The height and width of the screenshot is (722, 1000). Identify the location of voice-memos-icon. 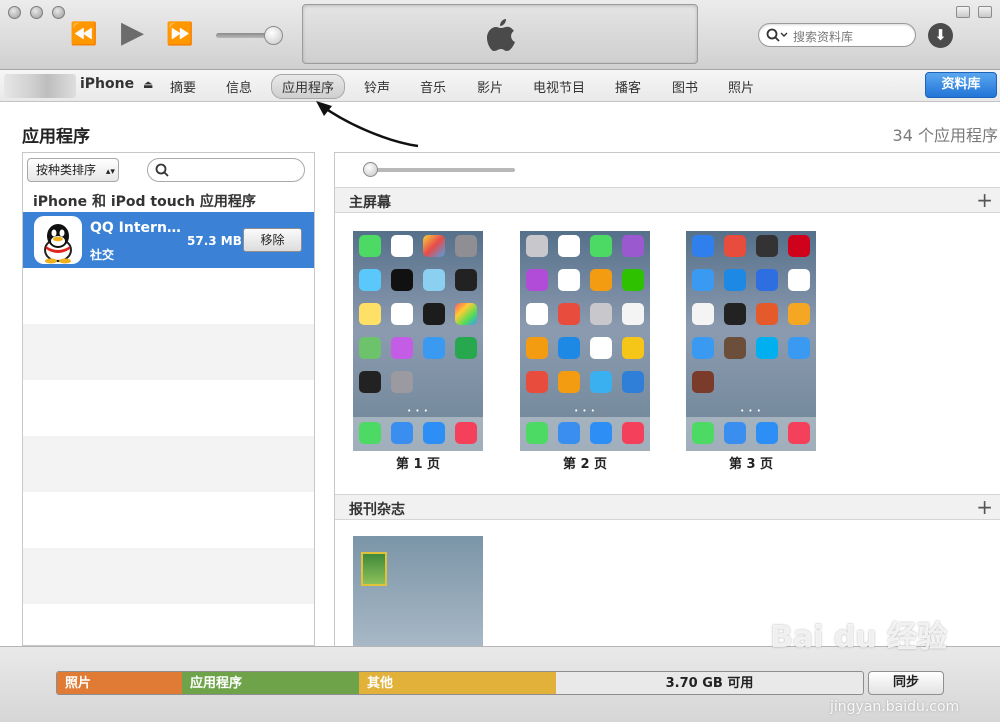
(569, 246).